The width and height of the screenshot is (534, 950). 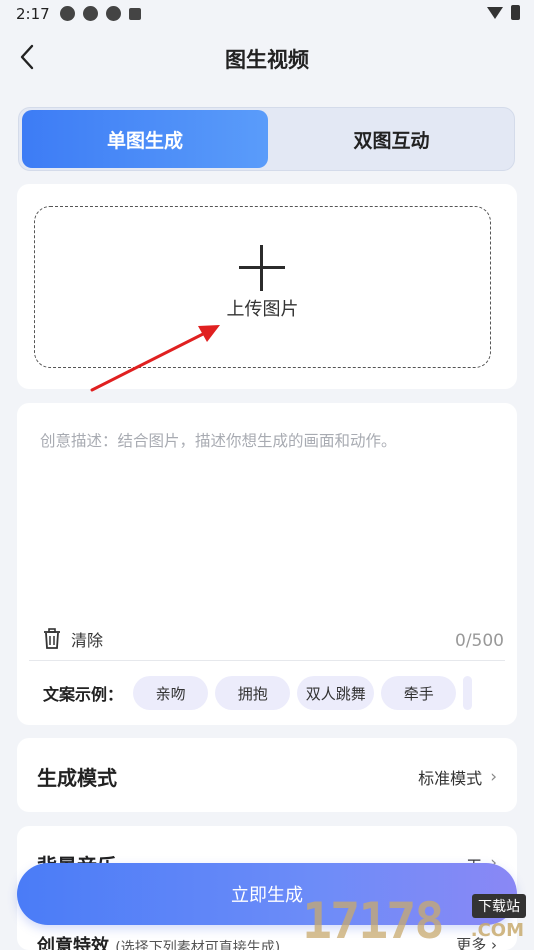 What do you see at coordinates (198, 945) in the screenshot?
I see `creative-effects-hint: (选择下列素材可直接生成)` at bounding box center [198, 945].